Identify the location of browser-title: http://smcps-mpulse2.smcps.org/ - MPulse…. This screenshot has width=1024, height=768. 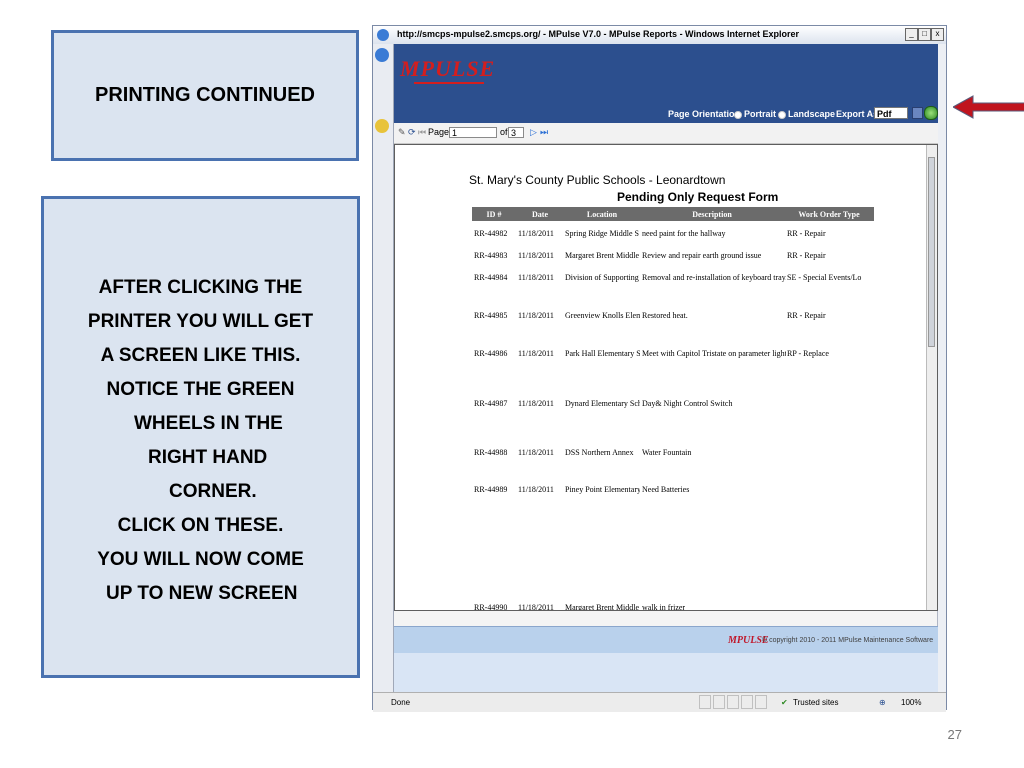
(598, 34).